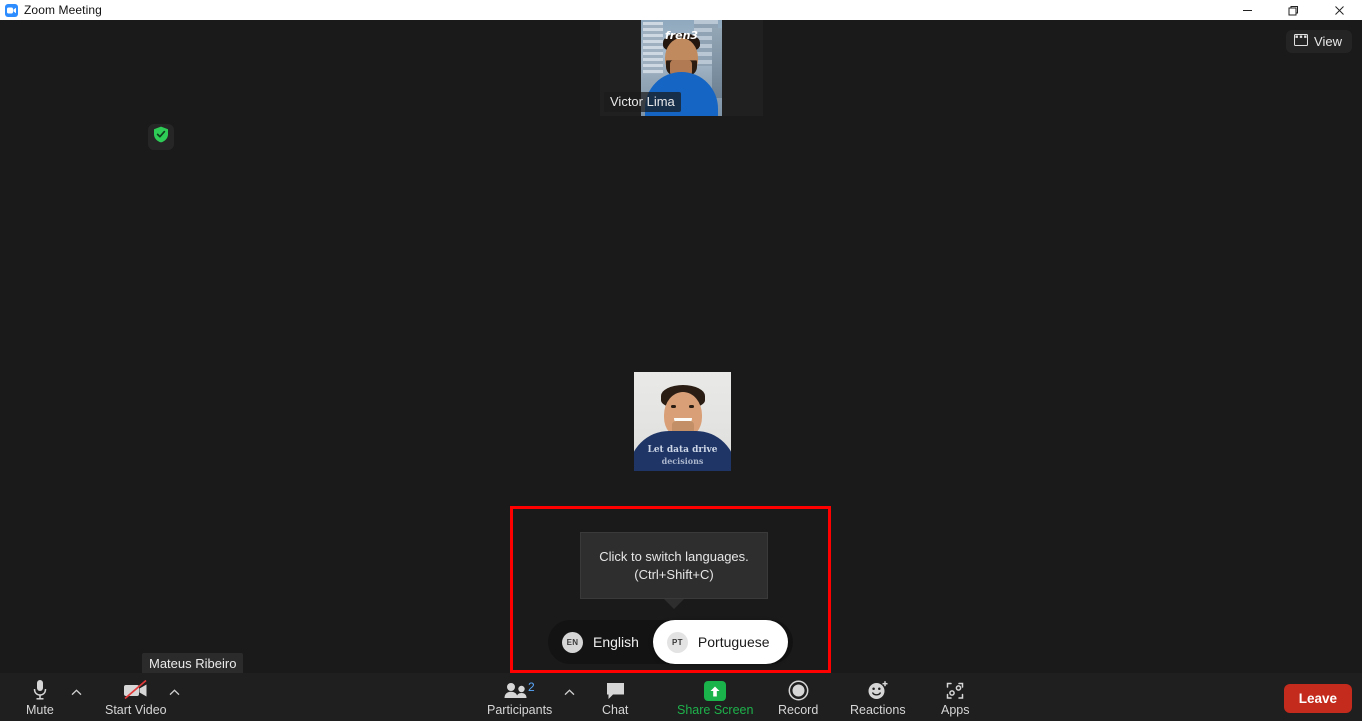 The width and height of the screenshot is (1362, 721). What do you see at coordinates (11, 10) in the screenshot?
I see `zoom-camera-icon` at bounding box center [11, 10].